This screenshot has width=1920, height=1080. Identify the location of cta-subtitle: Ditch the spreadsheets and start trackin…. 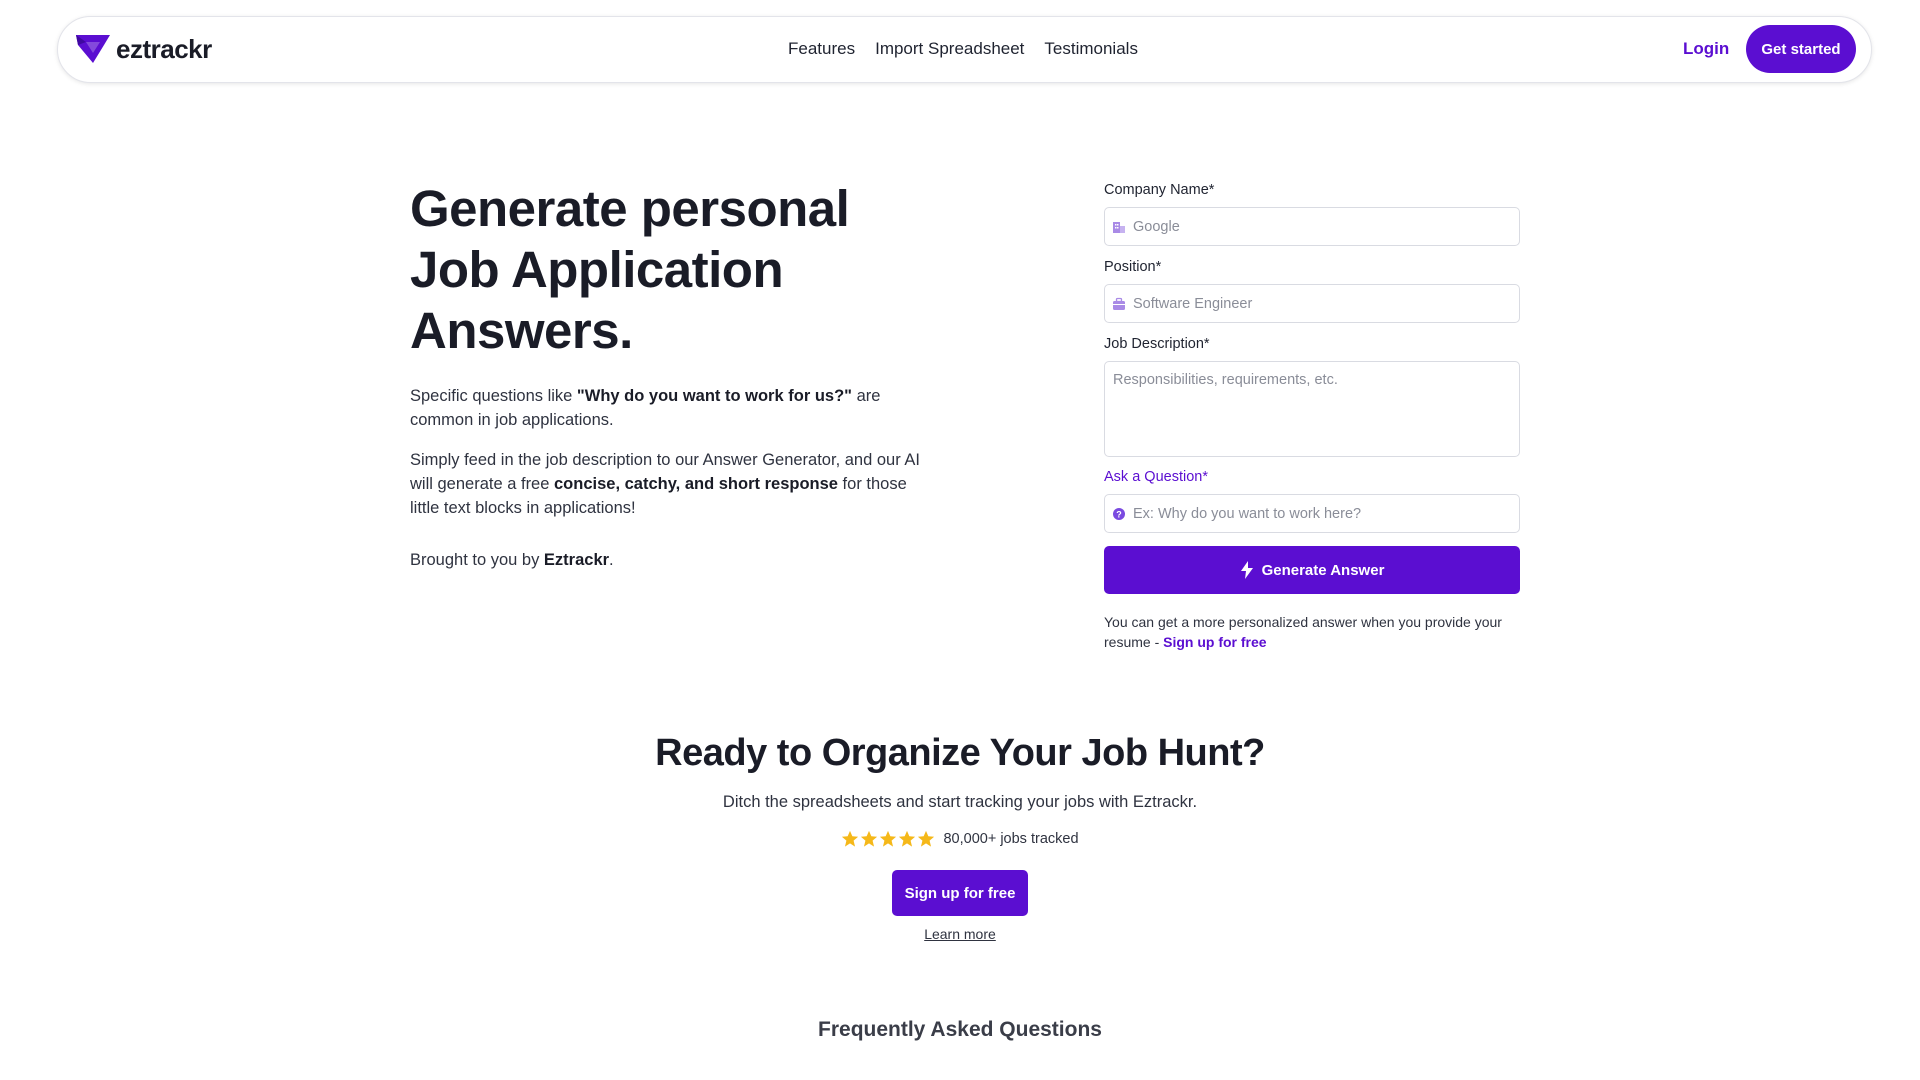
(960, 802).